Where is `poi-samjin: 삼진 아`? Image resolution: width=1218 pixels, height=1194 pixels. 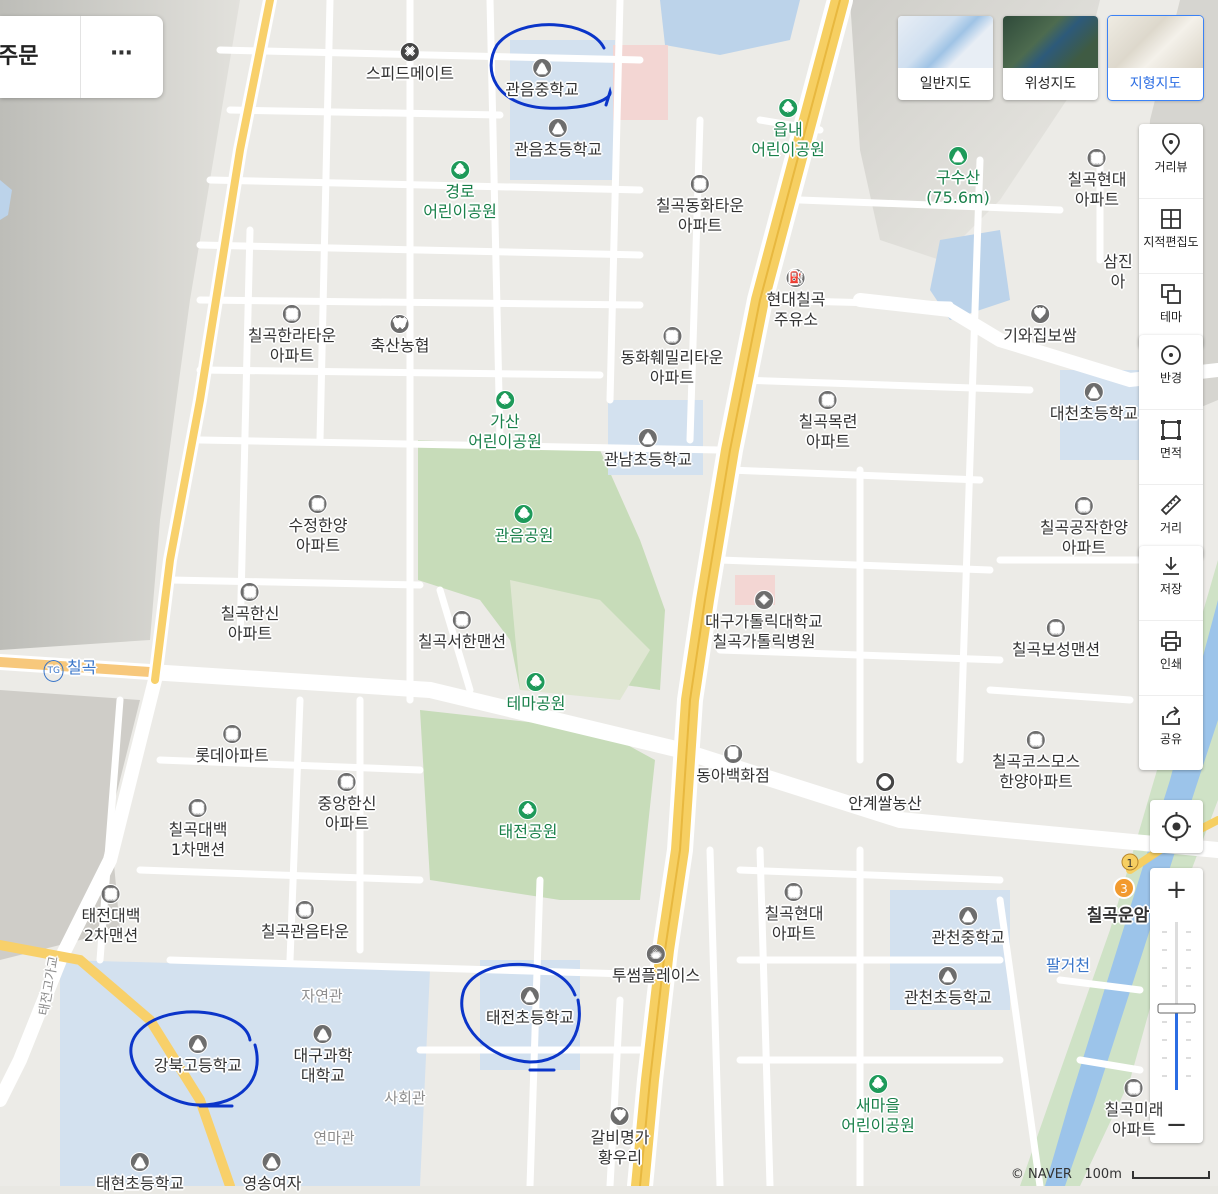
poi-samjin: 삼진 아 is located at coordinates (1117, 272).